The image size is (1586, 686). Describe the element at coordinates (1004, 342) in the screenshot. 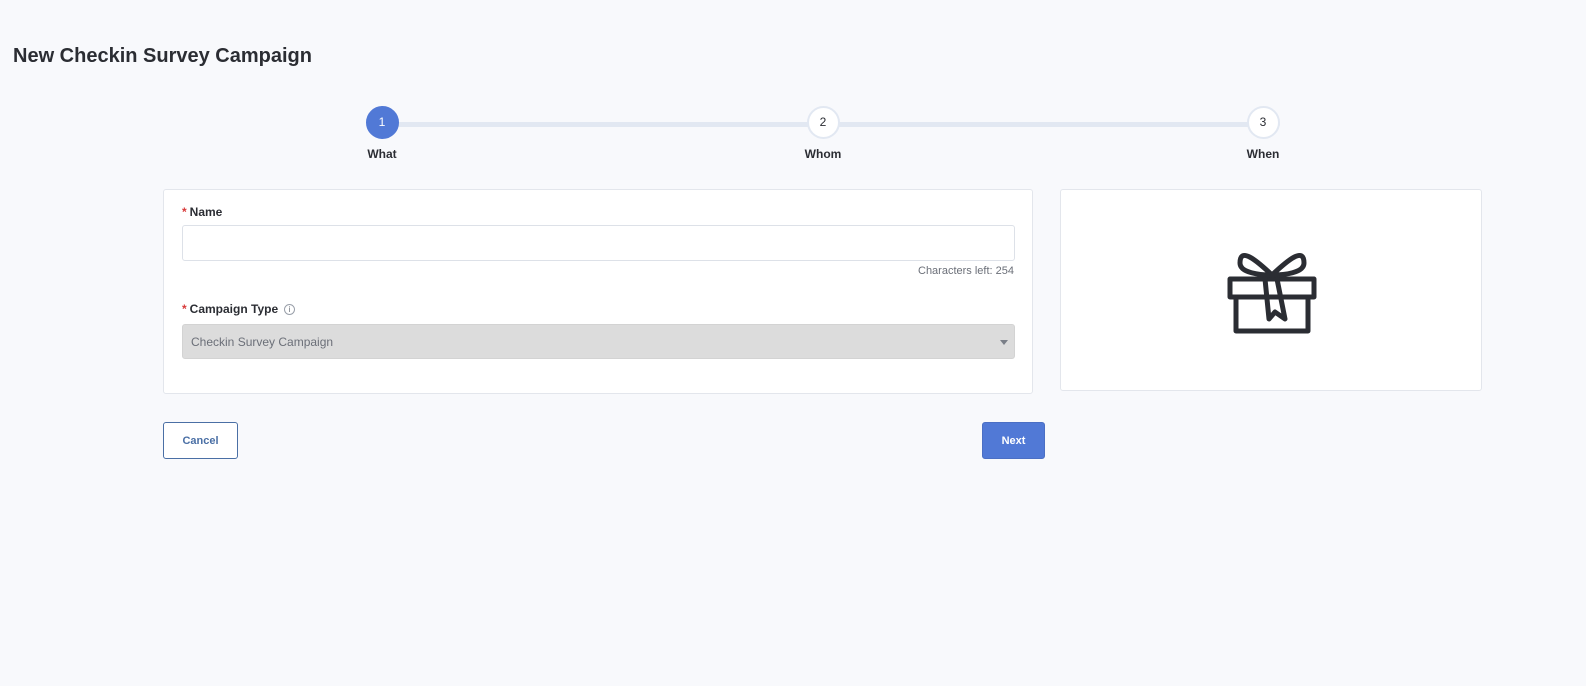

I see `chevron-down-icon` at that location.